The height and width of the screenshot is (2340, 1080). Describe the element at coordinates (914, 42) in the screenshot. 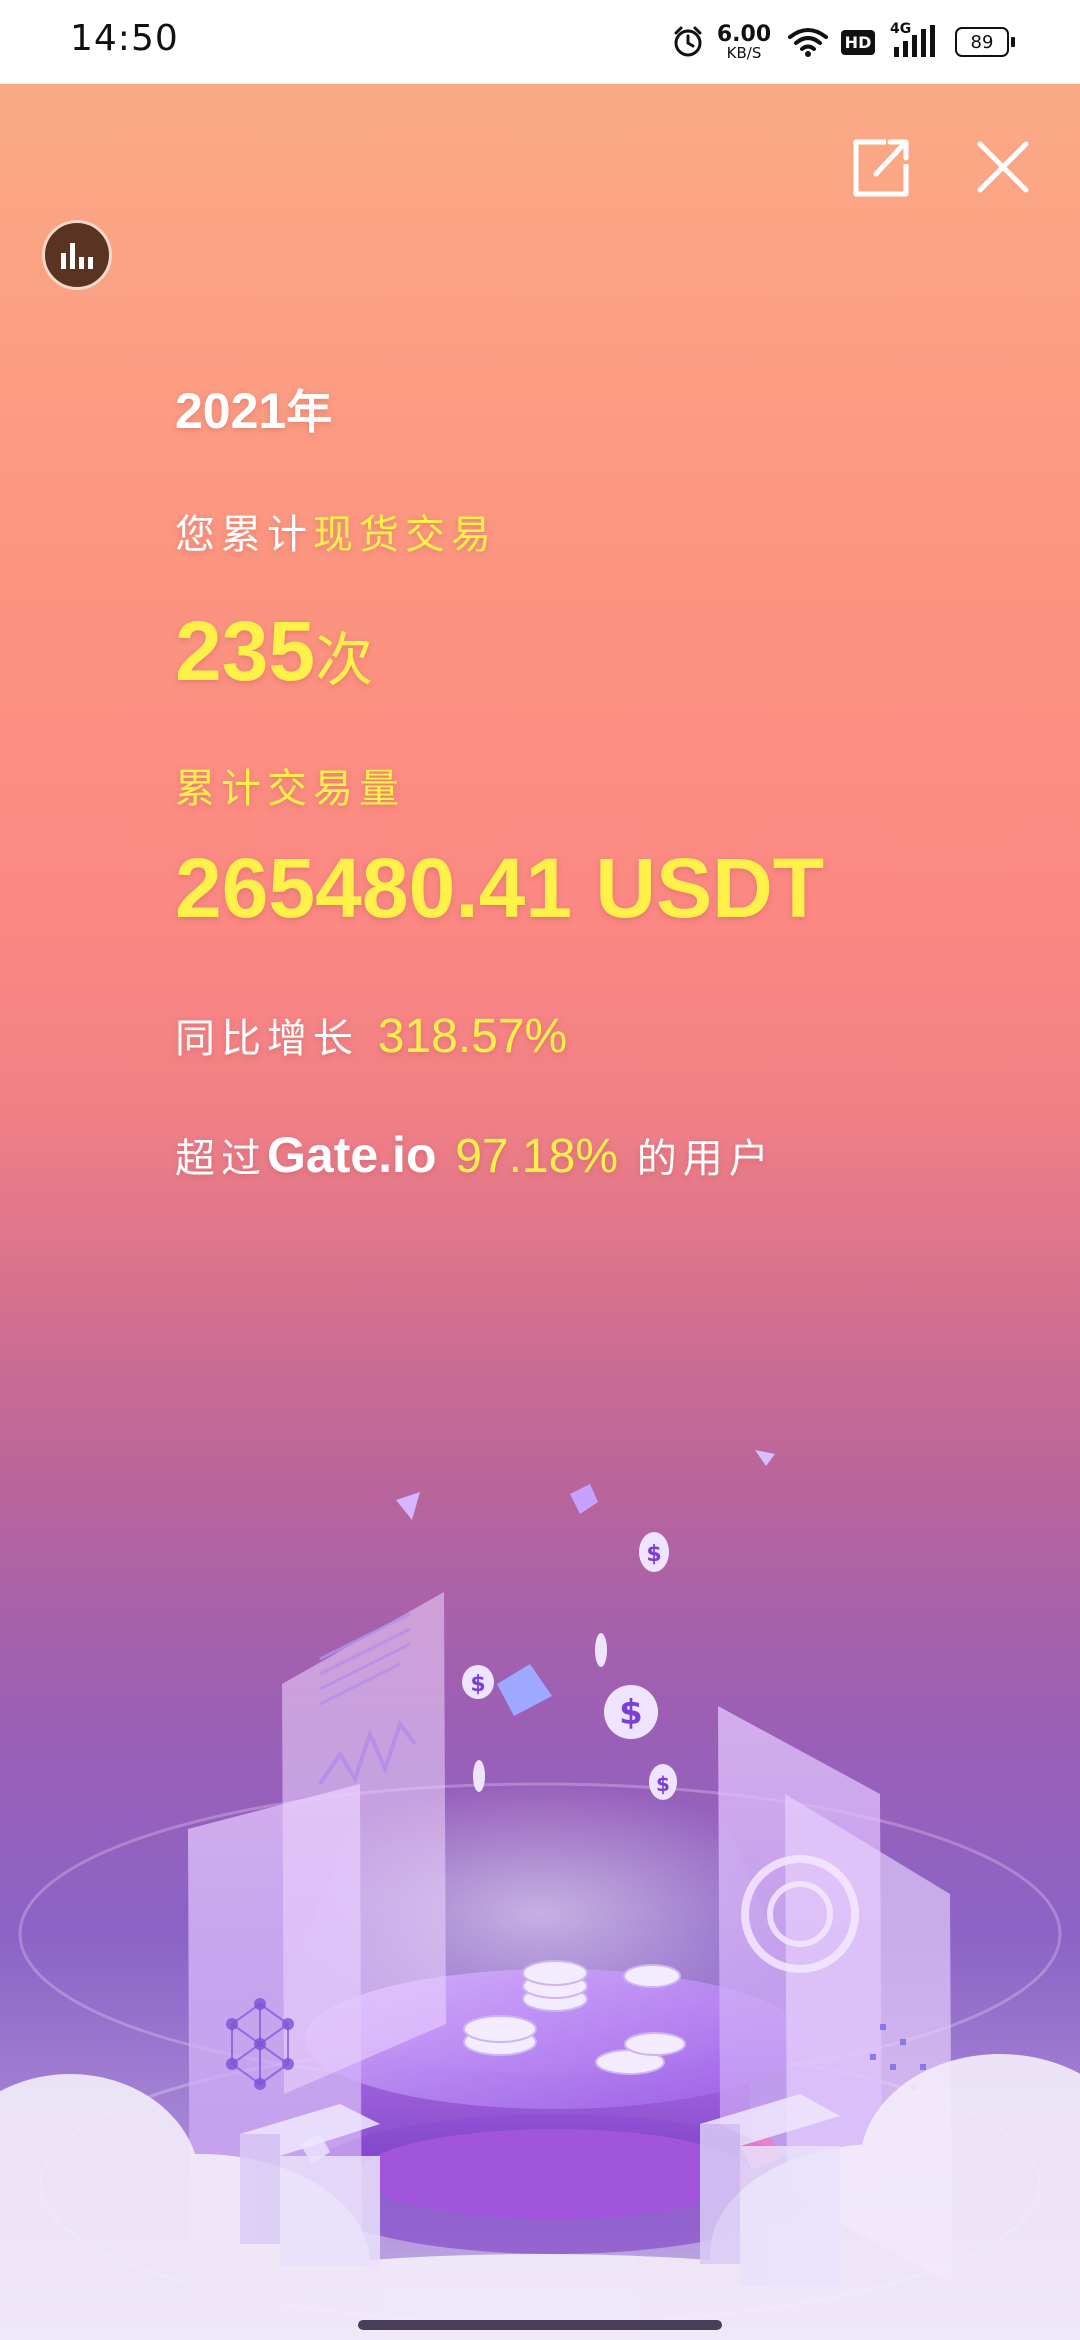

I see `signal-icon: 4G` at that location.